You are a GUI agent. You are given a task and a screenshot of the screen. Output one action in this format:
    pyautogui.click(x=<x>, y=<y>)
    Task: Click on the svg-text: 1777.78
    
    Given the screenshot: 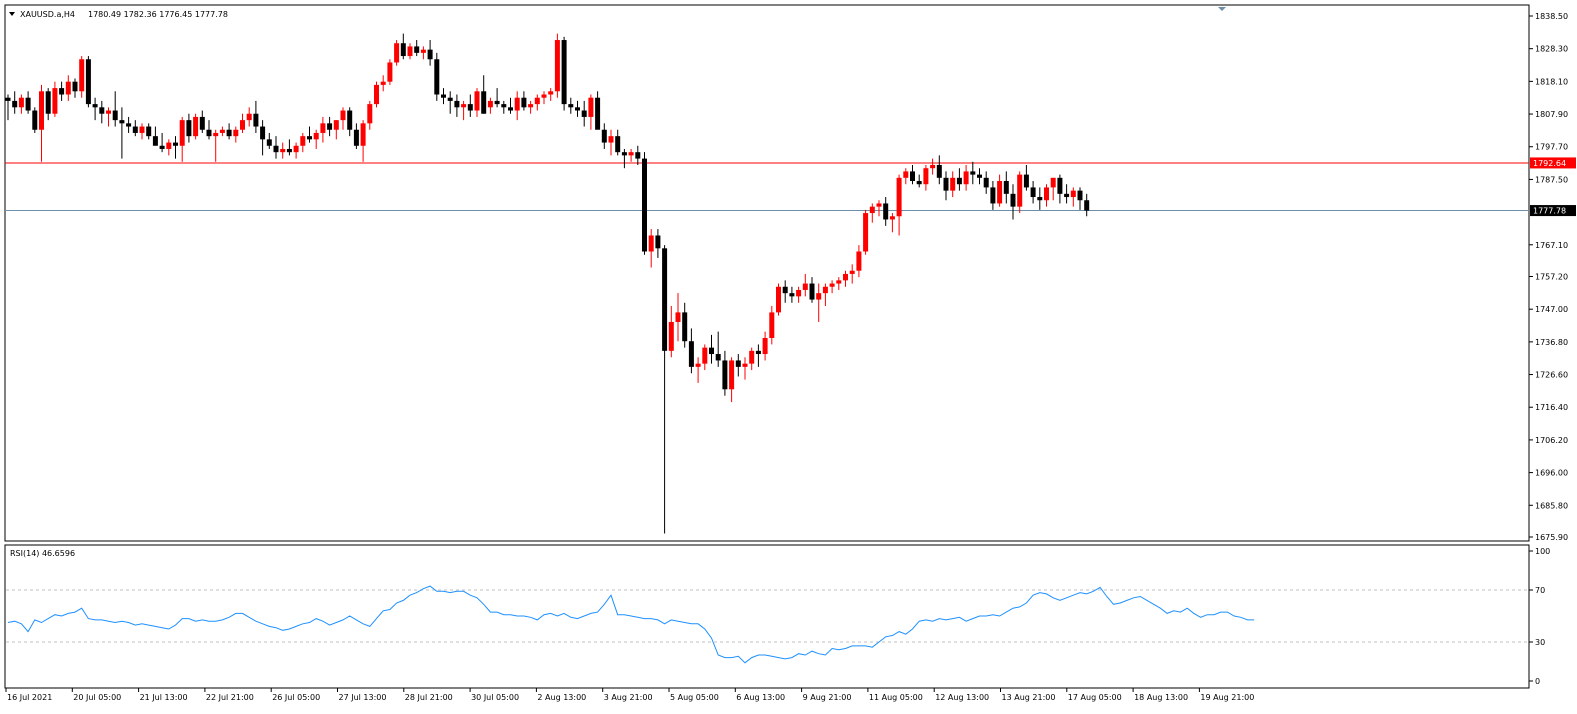 What is the action you would take?
    pyautogui.click(x=1549, y=211)
    